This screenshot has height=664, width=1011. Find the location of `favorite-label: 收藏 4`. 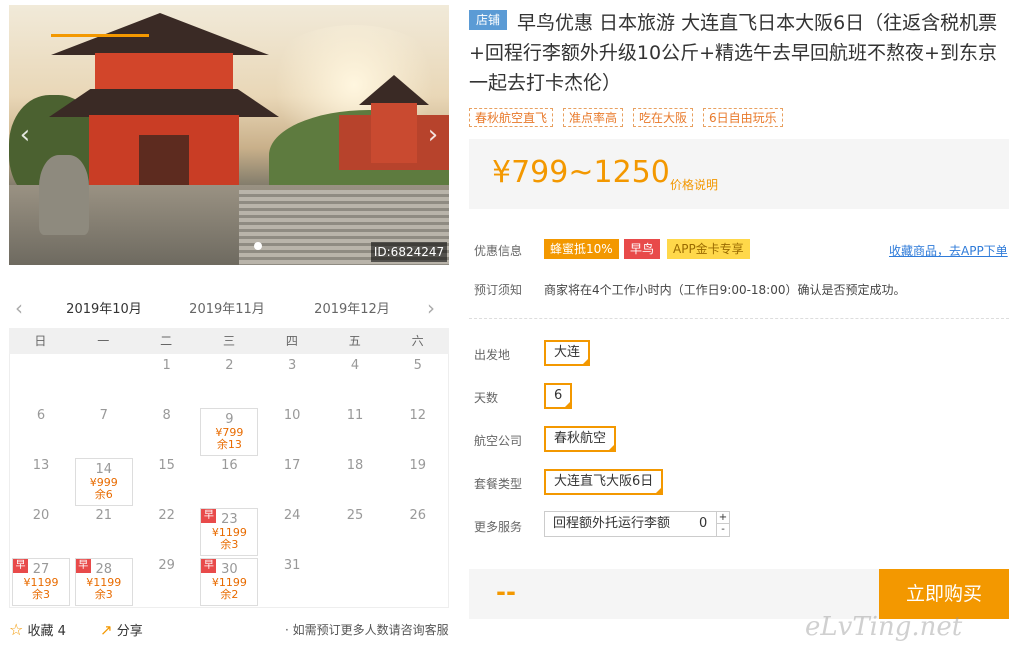

favorite-label: 收藏 4 is located at coordinates (46, 631).